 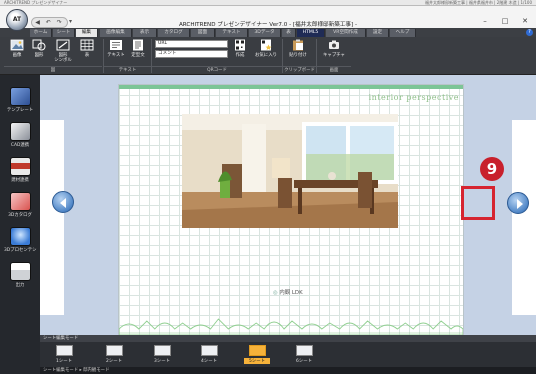 I want to click on shape-icon, so click(x=39, y=45).